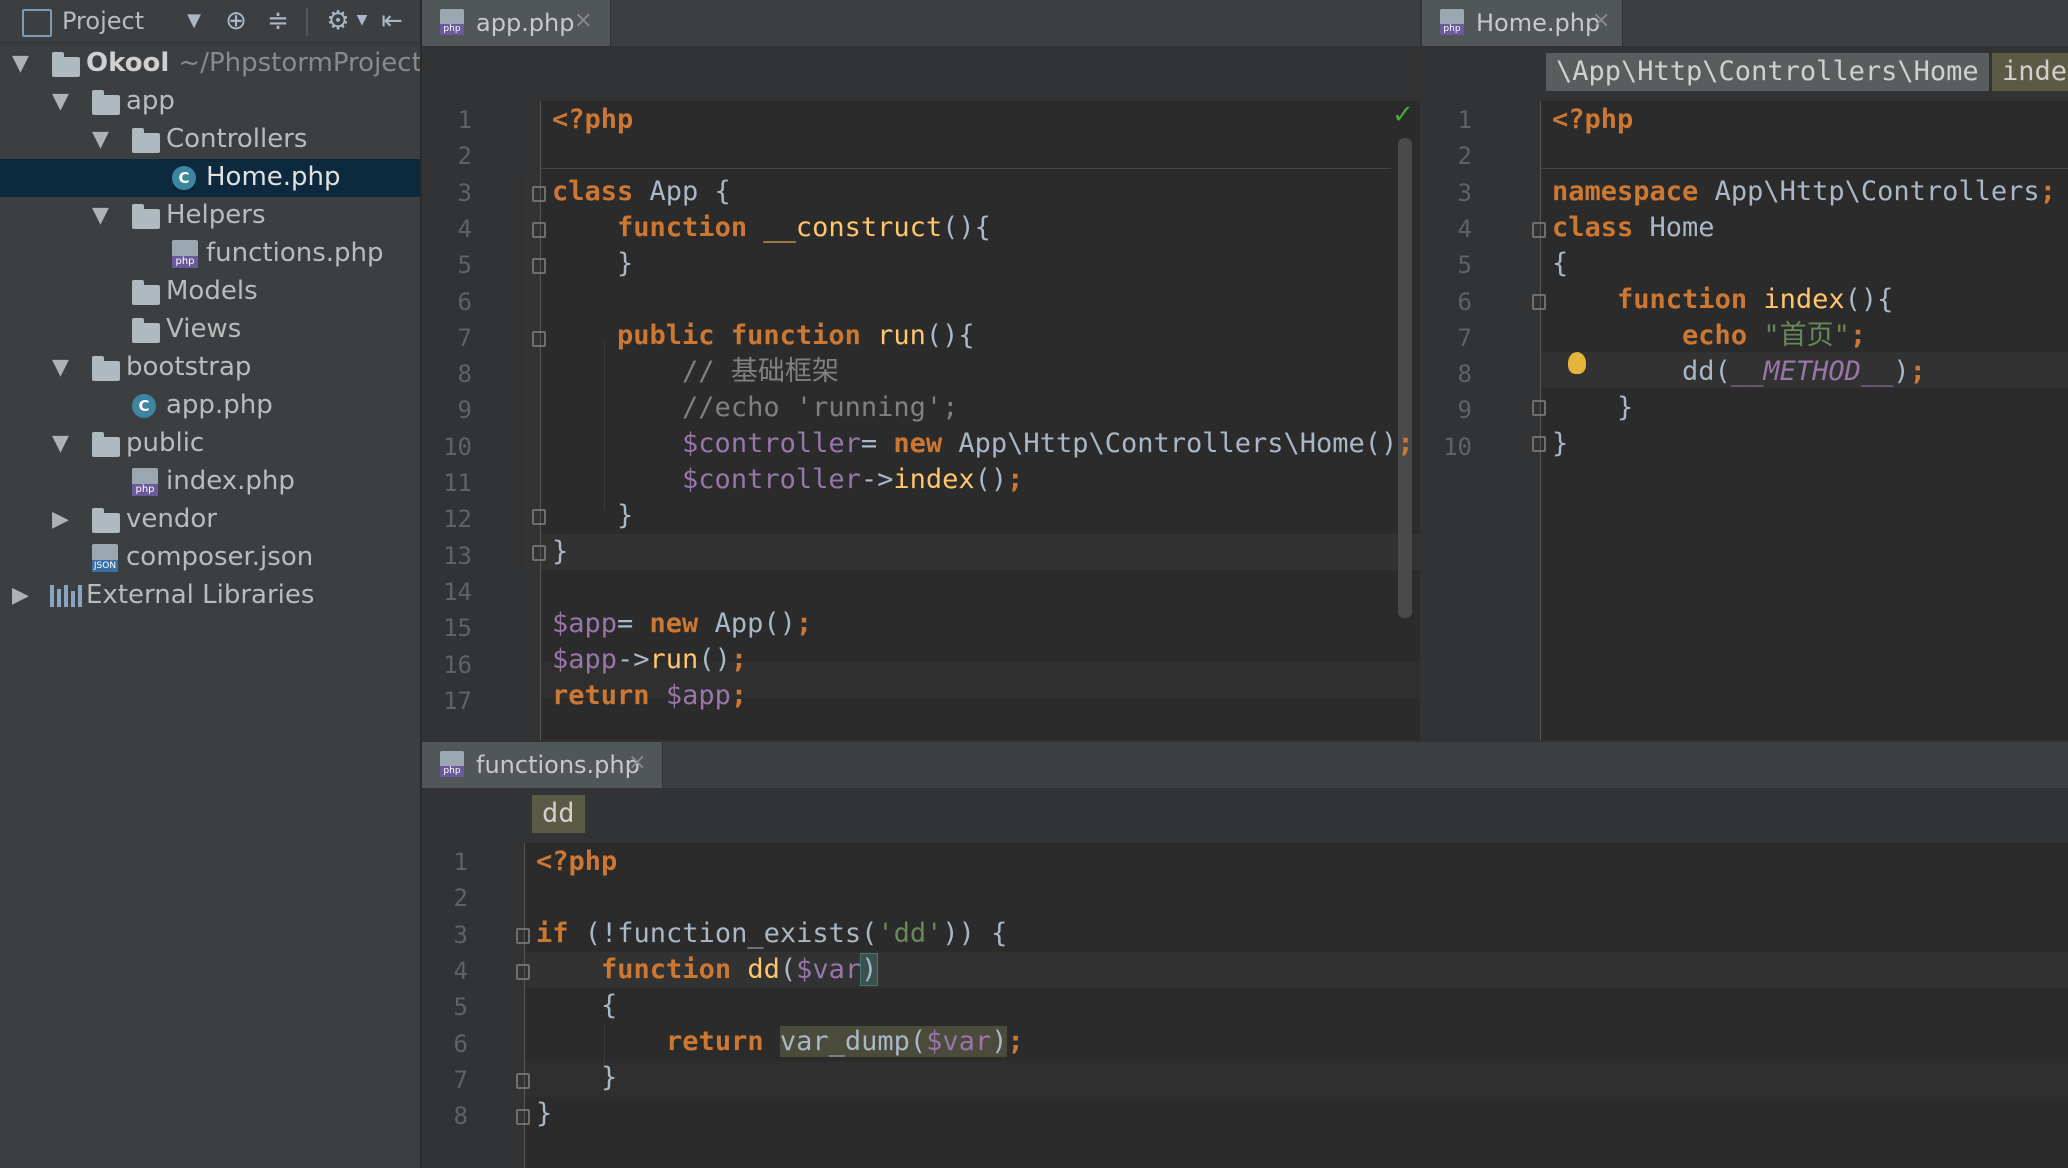  I want to click on php-file-icon-label: php, so click(185, 262).